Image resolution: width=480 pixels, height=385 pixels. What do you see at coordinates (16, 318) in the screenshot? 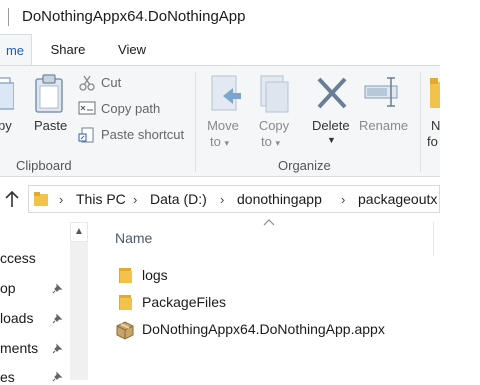
I see `nav-item-downloads: loads` at bounding box center [16, 318].